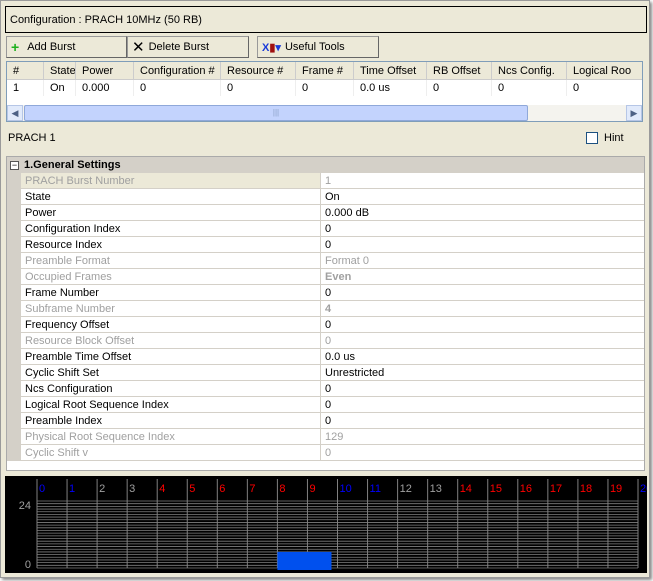 This screenshot has height=581, width=653. Describe the element at coordinates (188, 47) in the screenshot. I see `delete-burst-button: ✕ Delete Burst` at that location.